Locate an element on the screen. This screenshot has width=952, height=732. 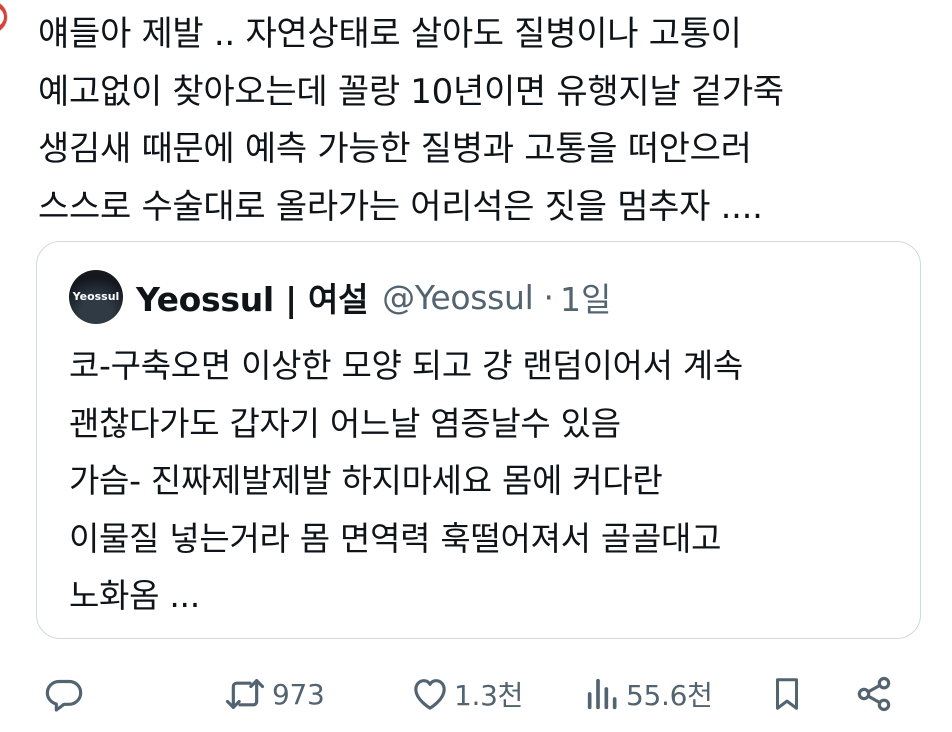
quoted-author-name: Yeossul | 여설 is located at coordinates (252, 297).